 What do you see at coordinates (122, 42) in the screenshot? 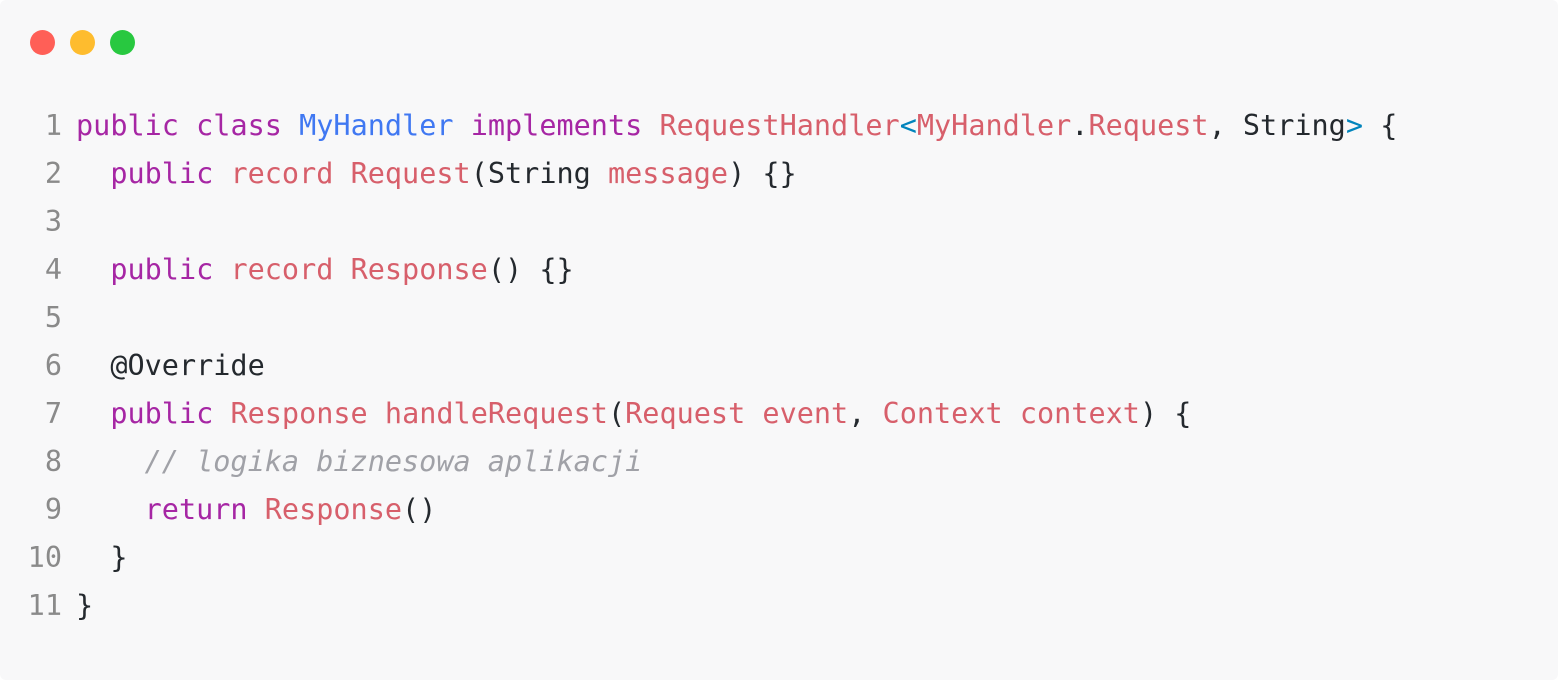
I see `maximize-window-icon` at bounding box center [122, 42].